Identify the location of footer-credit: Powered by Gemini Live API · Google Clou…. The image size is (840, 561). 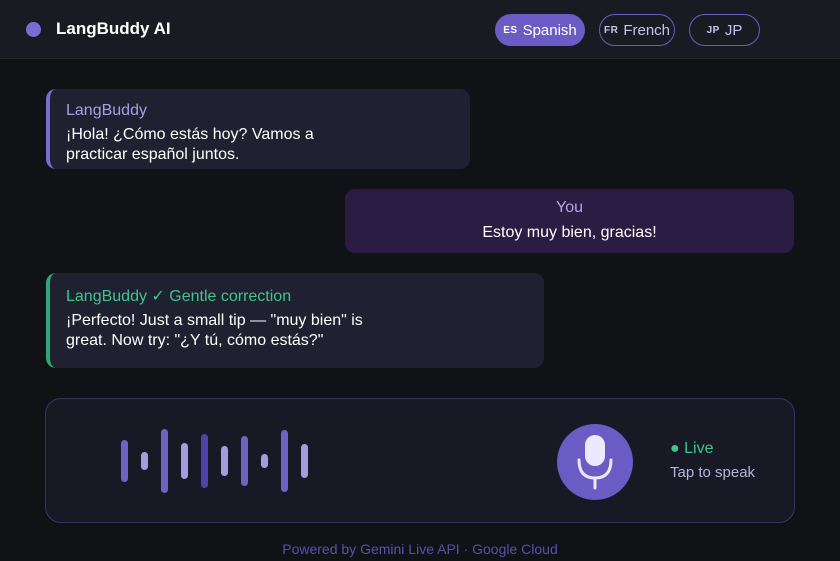
(420, 549).